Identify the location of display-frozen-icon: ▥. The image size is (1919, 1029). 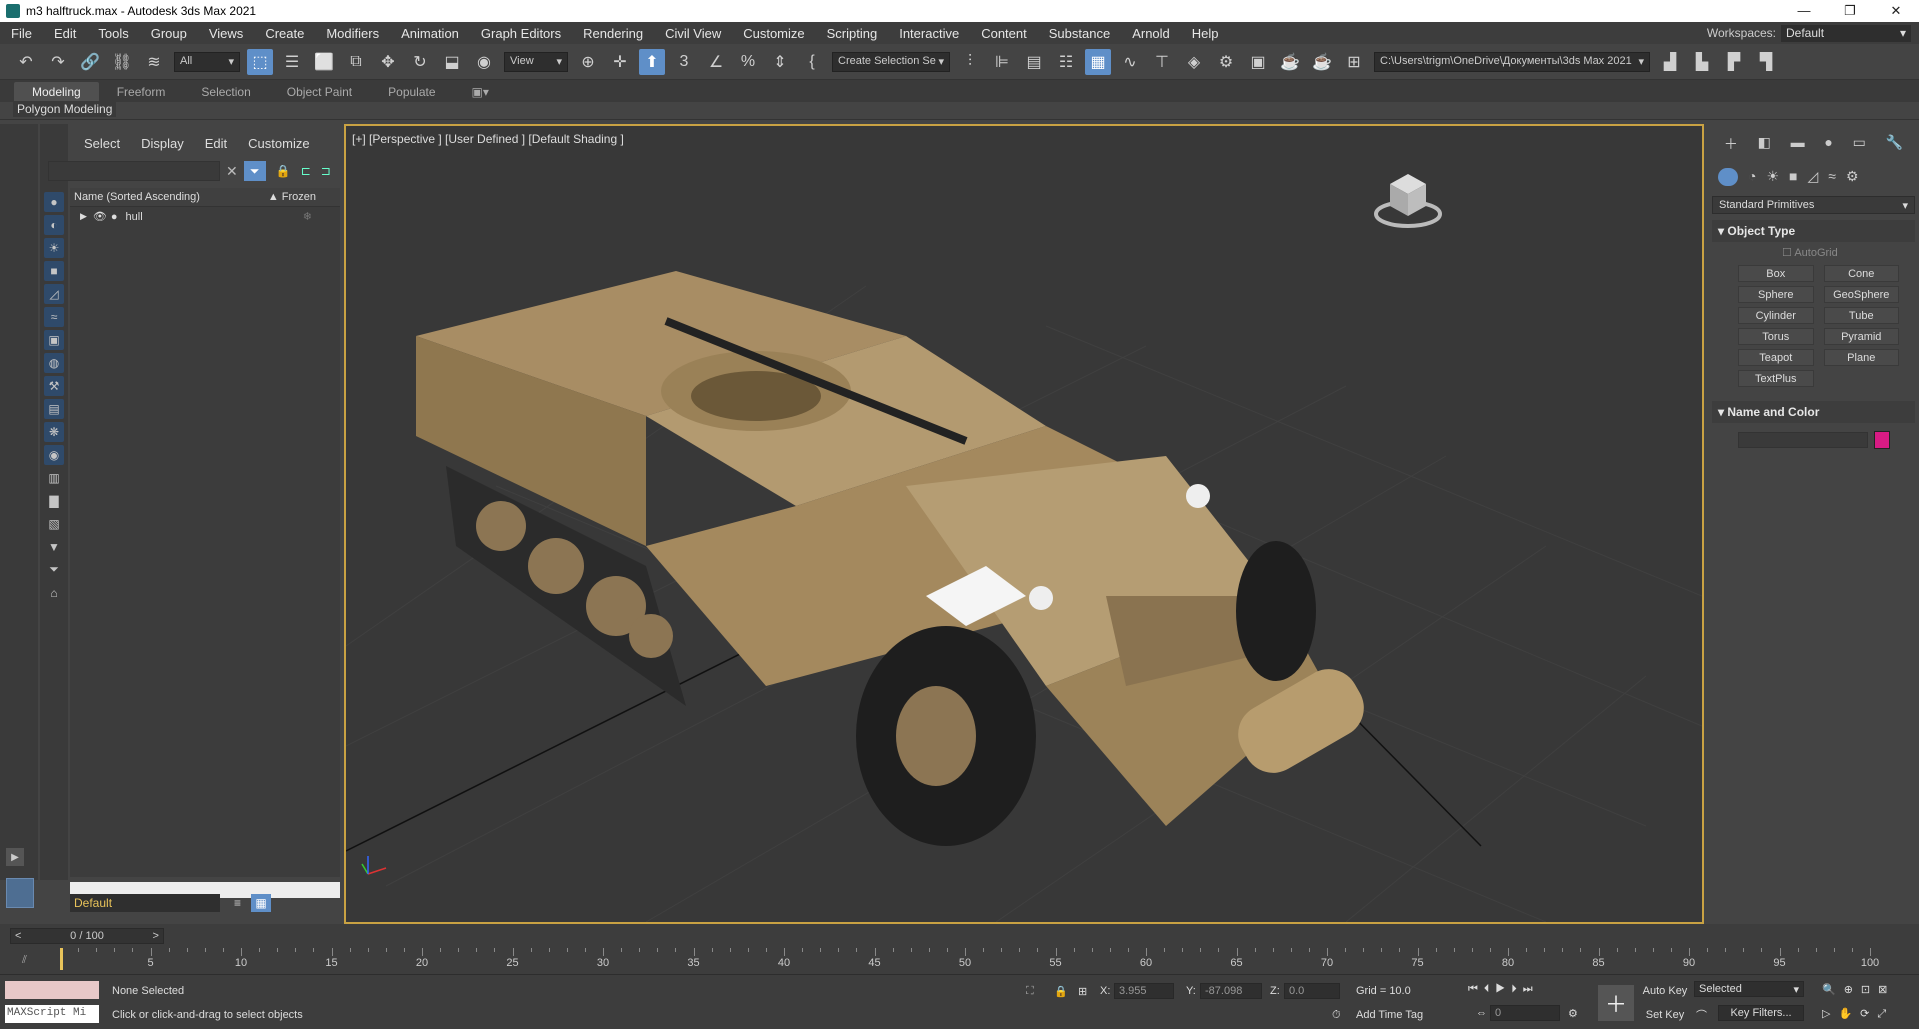
(54, 478).